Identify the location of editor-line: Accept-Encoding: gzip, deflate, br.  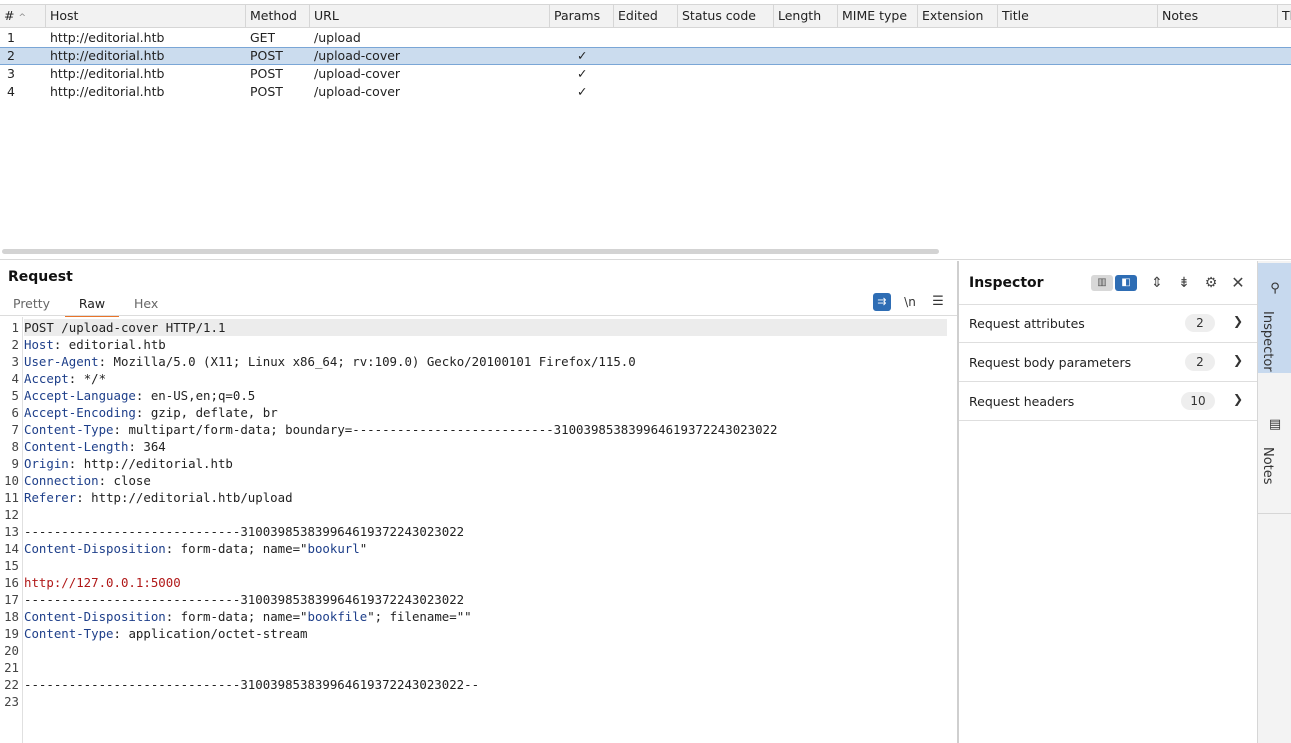
(151, 412).